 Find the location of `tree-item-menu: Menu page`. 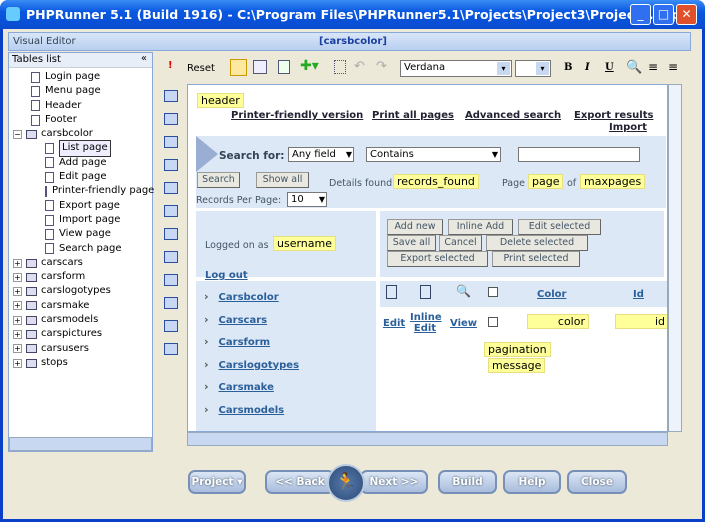

tree-item-menu: Menu page is located at coordinates (82, 91).